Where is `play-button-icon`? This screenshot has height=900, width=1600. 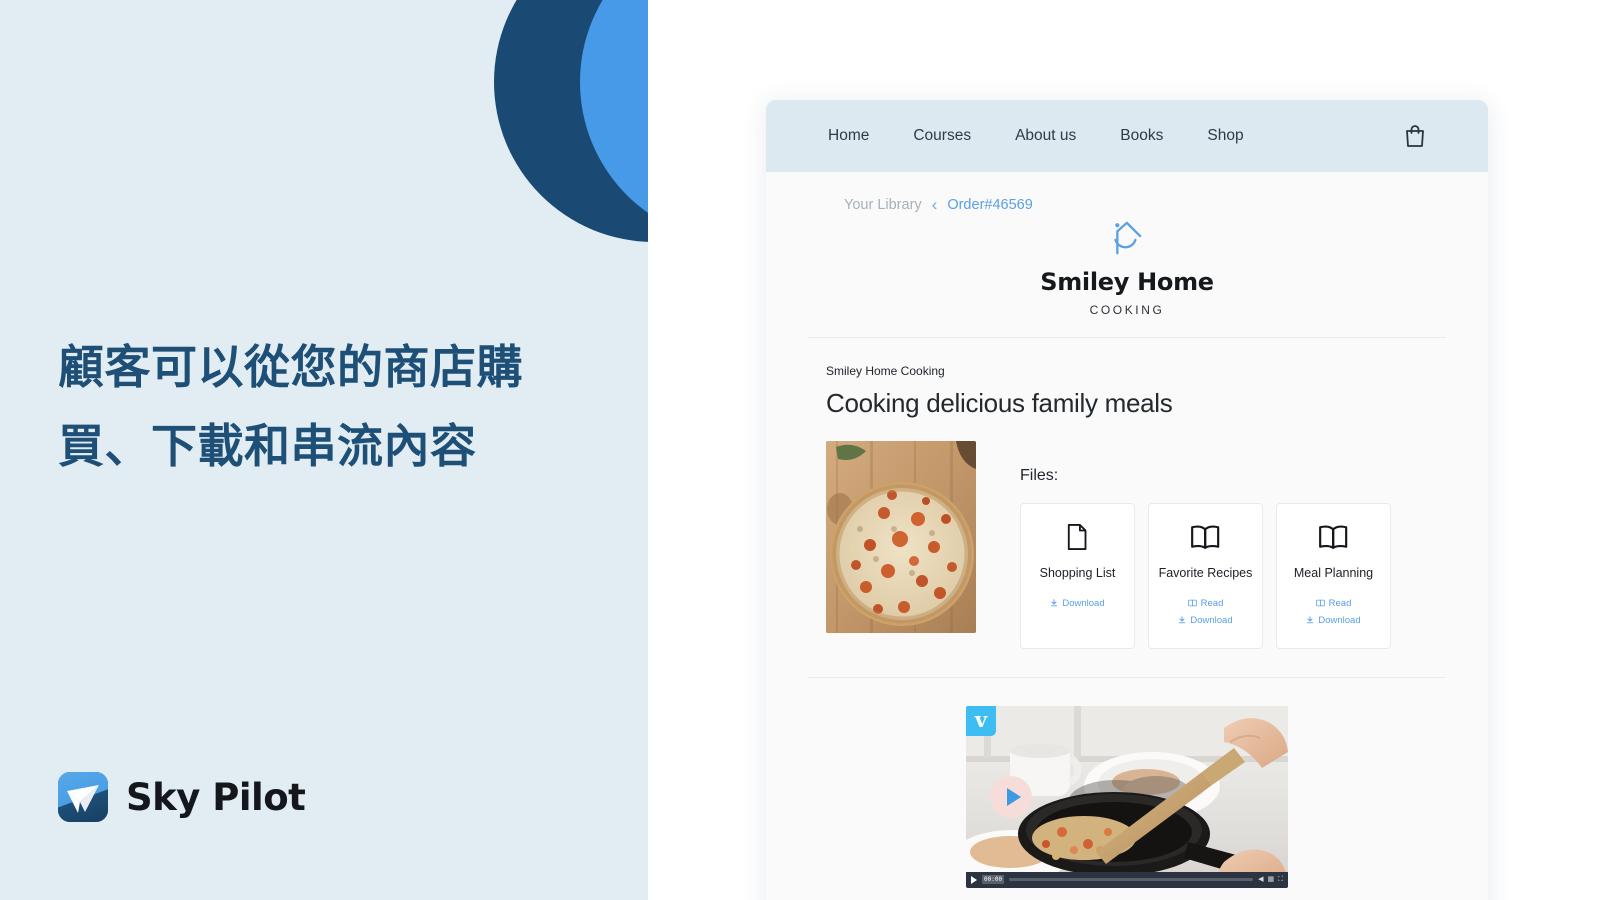
play-button-icon is located at coordinates (1011, 796).